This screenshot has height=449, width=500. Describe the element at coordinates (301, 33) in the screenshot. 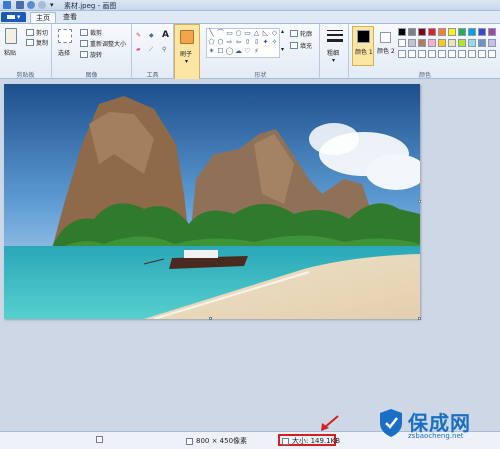

I see `outline-button: 轮廓` at that location.